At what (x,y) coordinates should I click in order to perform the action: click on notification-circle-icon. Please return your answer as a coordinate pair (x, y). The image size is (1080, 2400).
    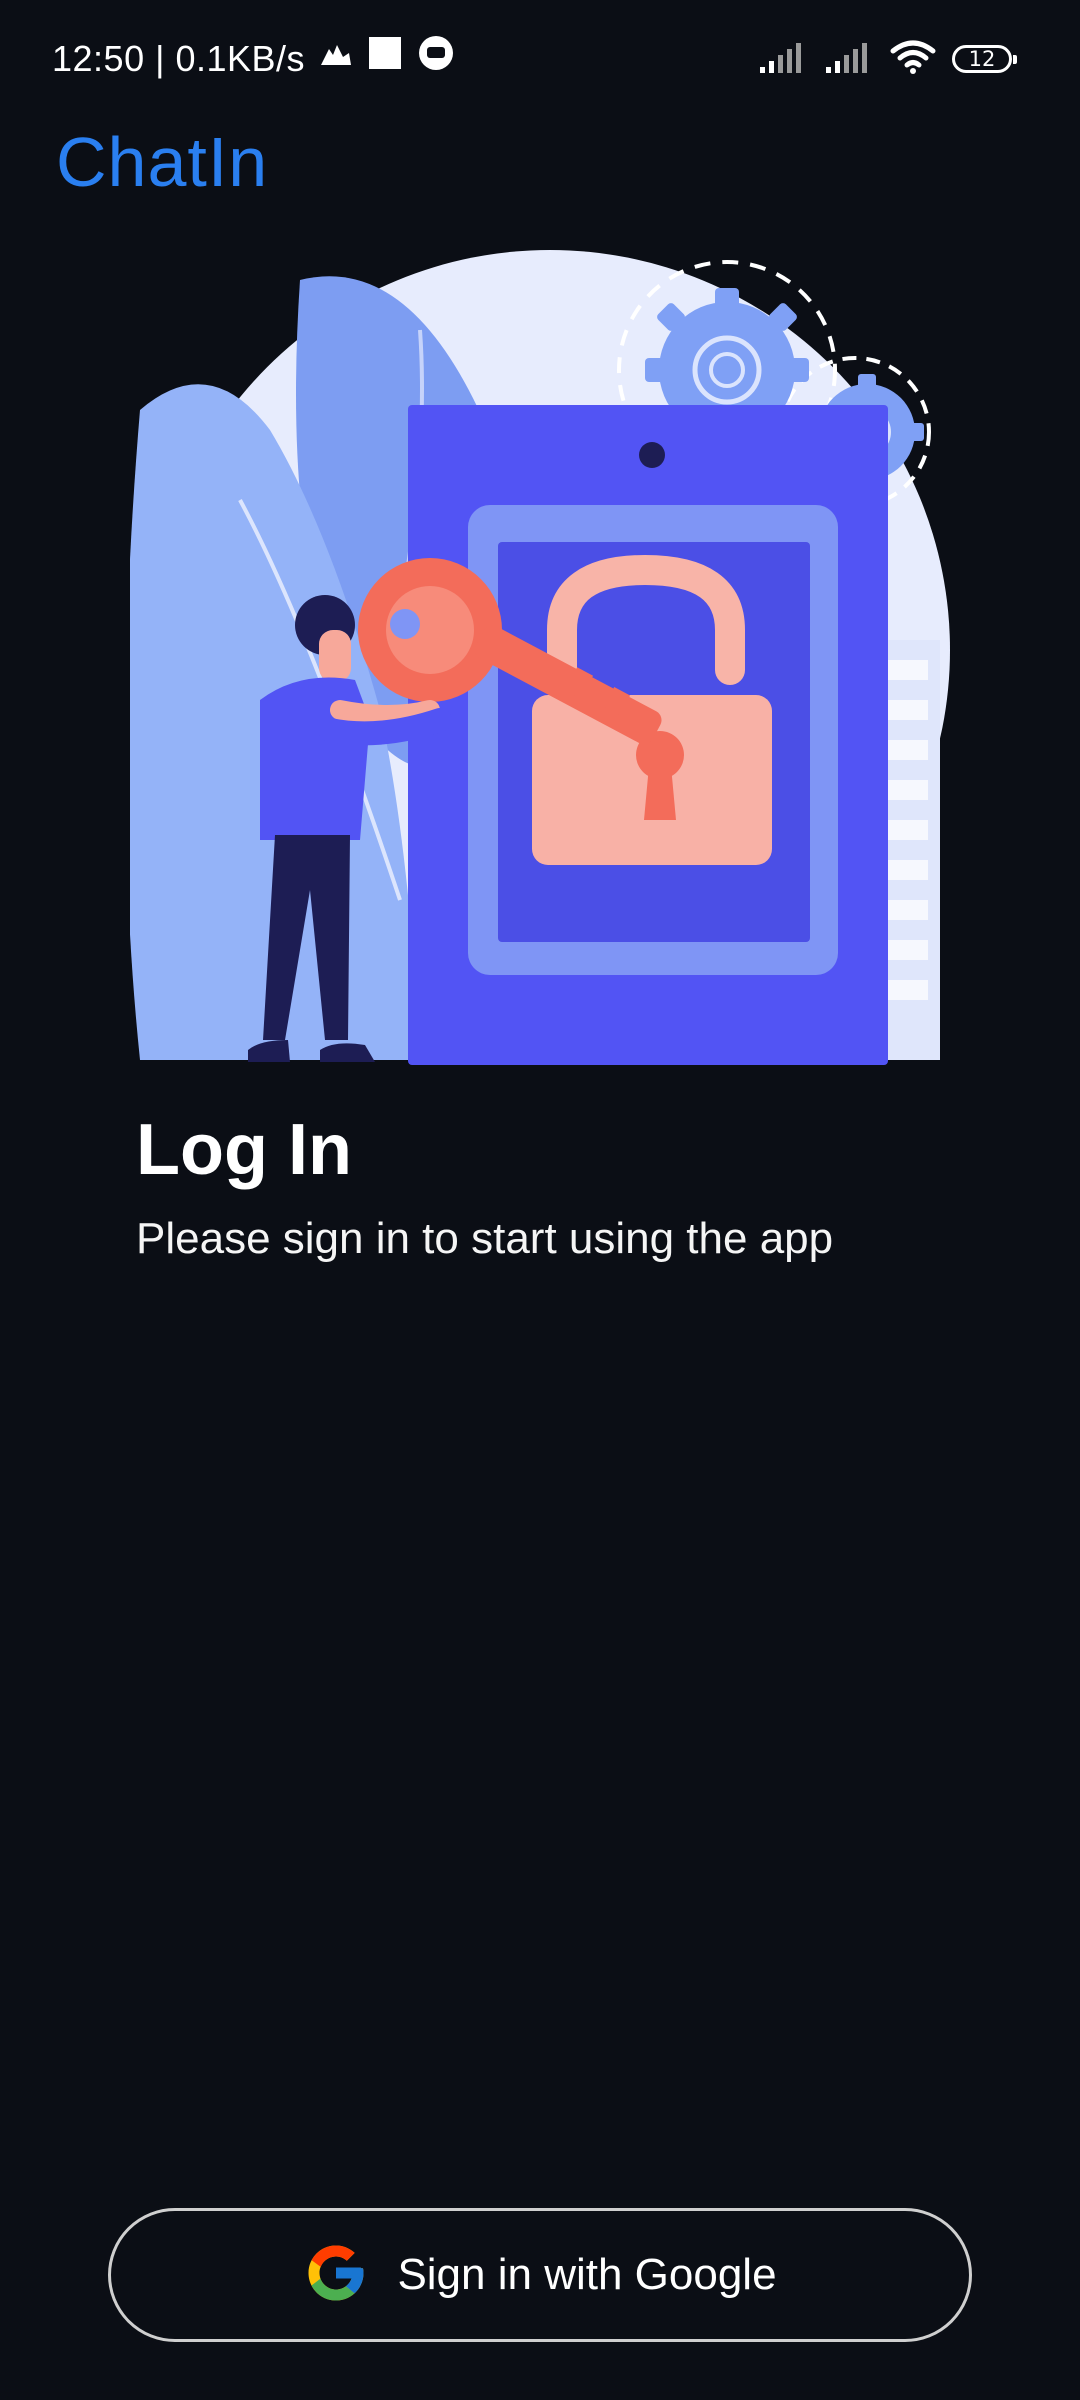
    Looking at the image, I should click on (436, 59).